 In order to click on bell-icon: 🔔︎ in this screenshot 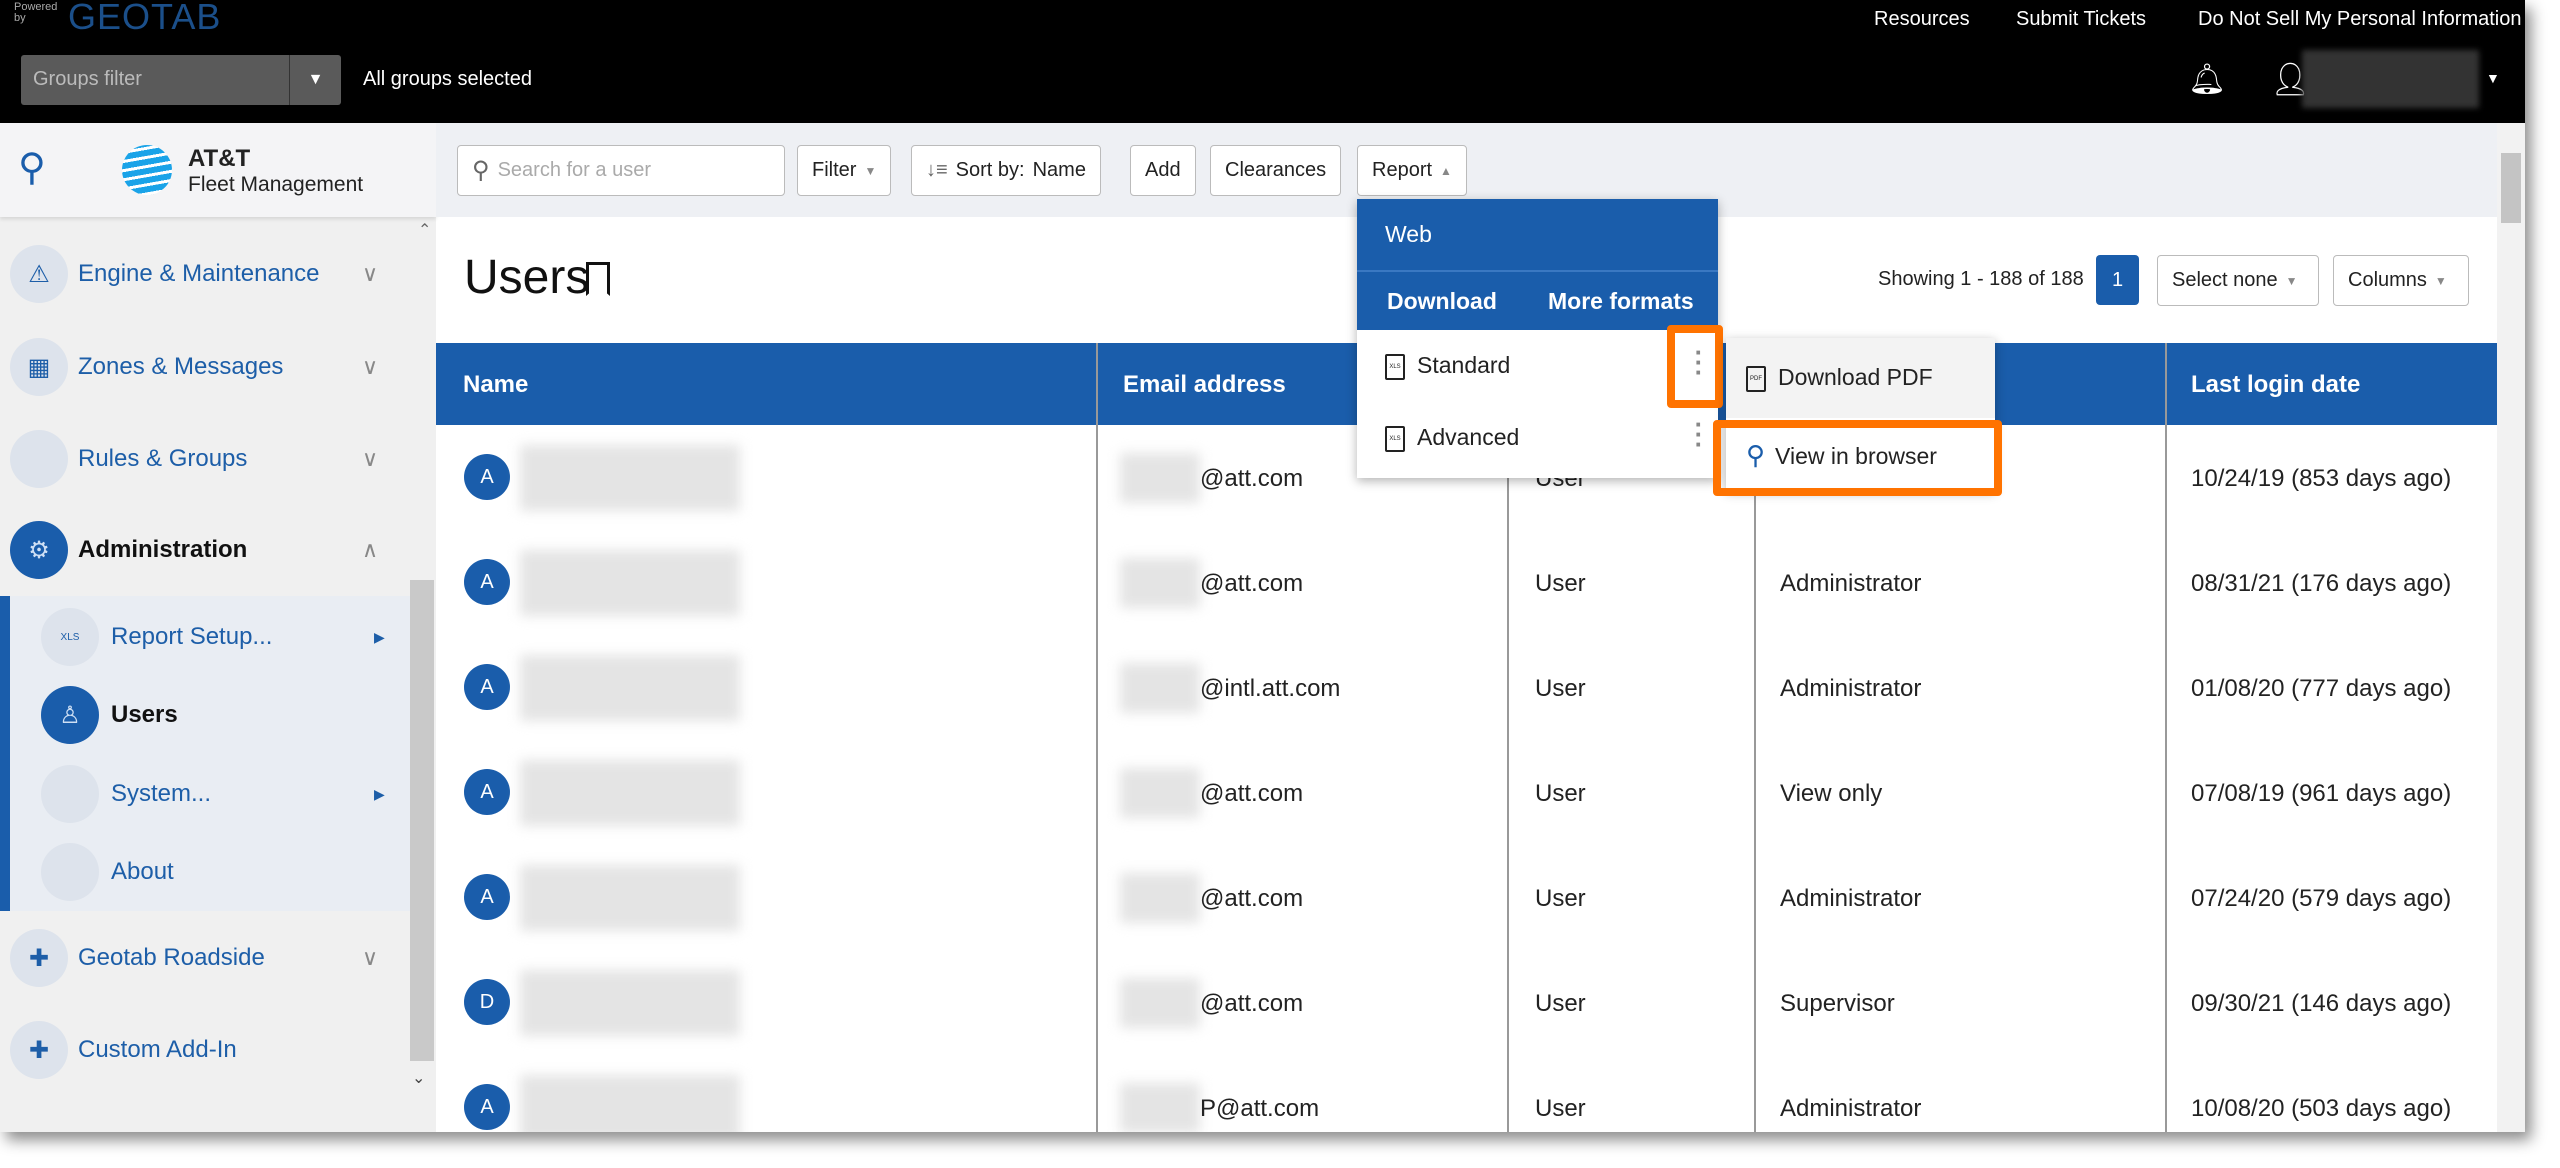, I will do `click(2207, 79)`.